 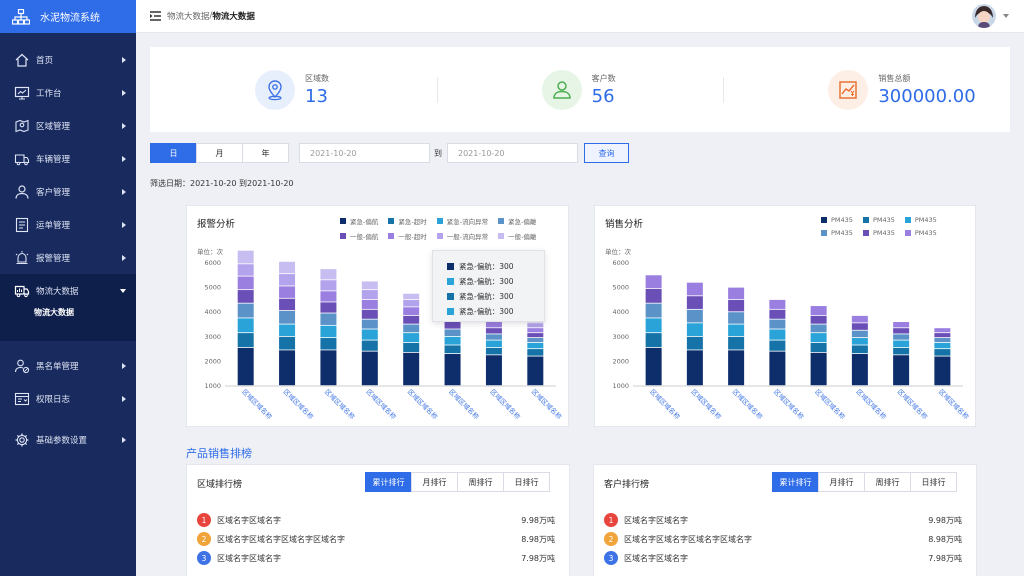 I want to click on brand: 水泥物流系统, so click(x=68, y=16).